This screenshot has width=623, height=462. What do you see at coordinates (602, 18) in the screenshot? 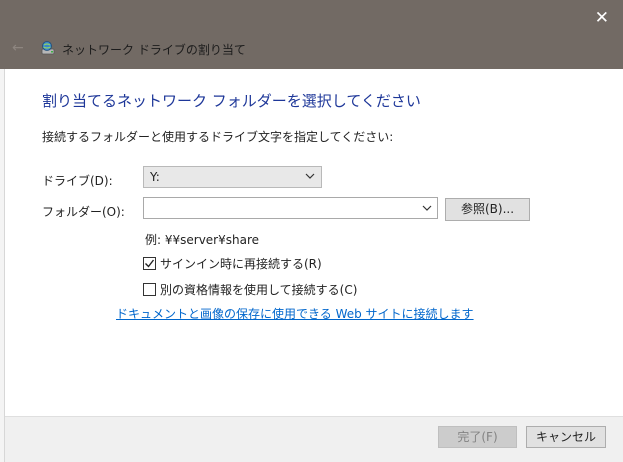
I see `close-icon: ✕` at bounding box center [602, 18].